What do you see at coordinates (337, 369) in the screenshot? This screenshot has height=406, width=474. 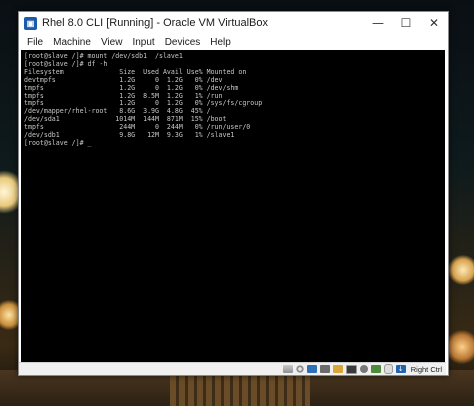 I see `shared-folder-icon` at bounding box center [337, 369].